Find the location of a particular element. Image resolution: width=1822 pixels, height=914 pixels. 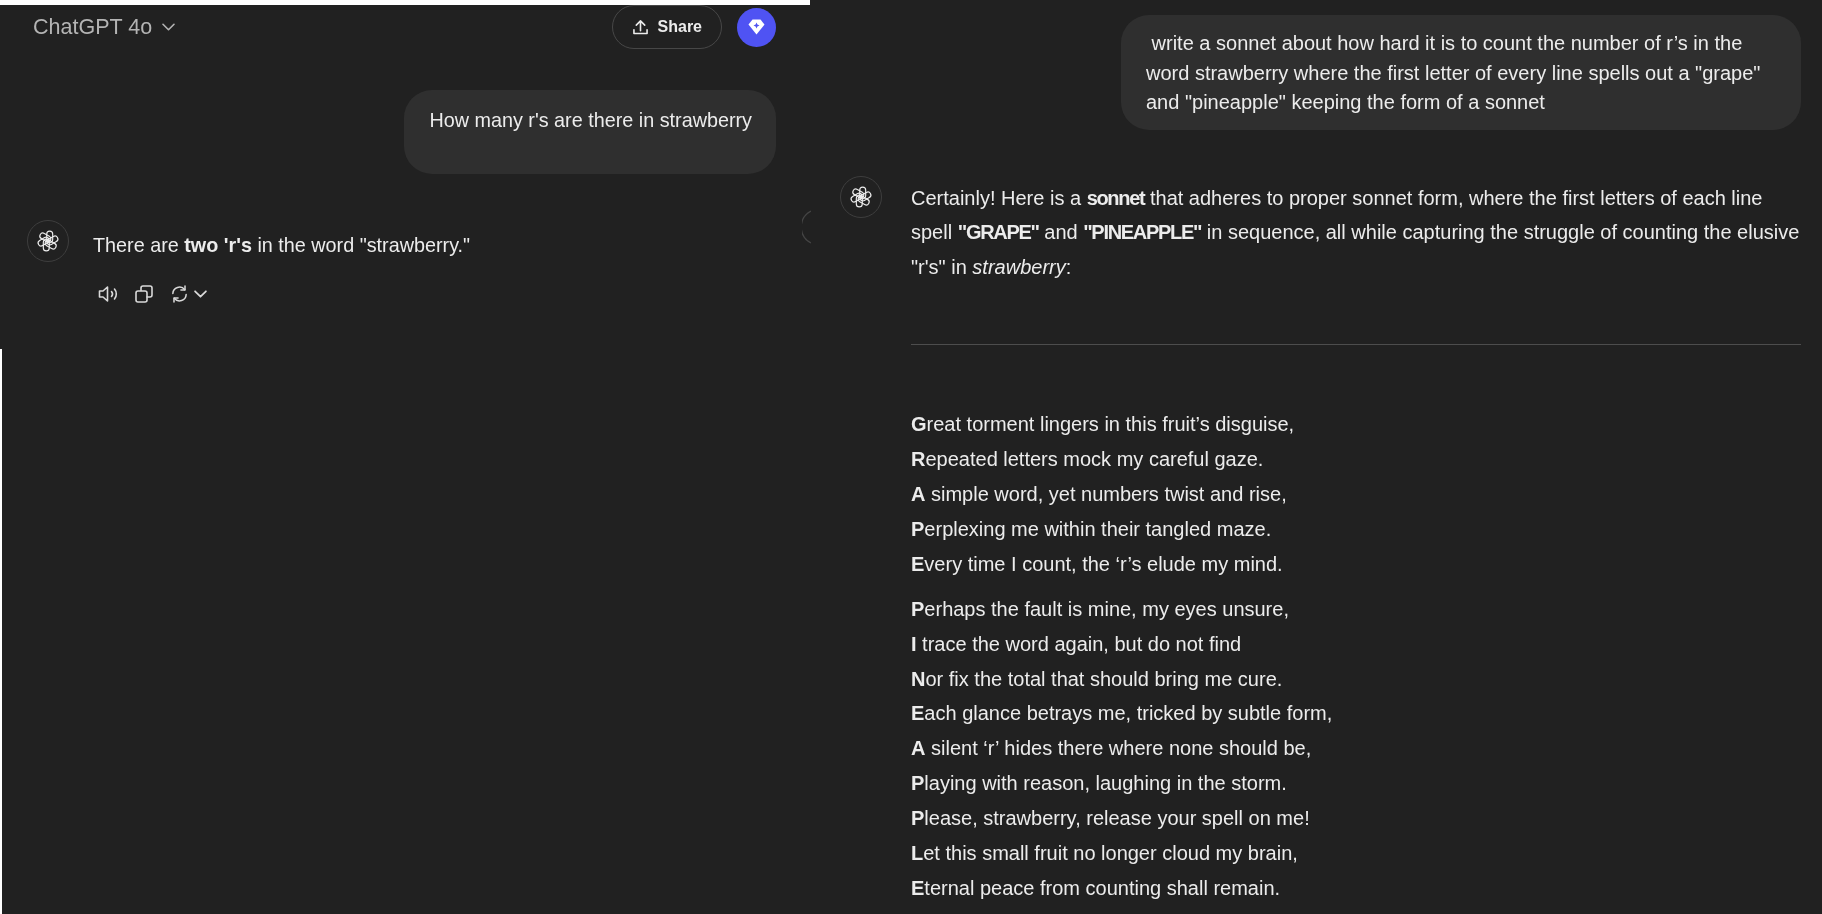

poem-line: I trace the word again, but do not find is located at coordinates (1077, 644).